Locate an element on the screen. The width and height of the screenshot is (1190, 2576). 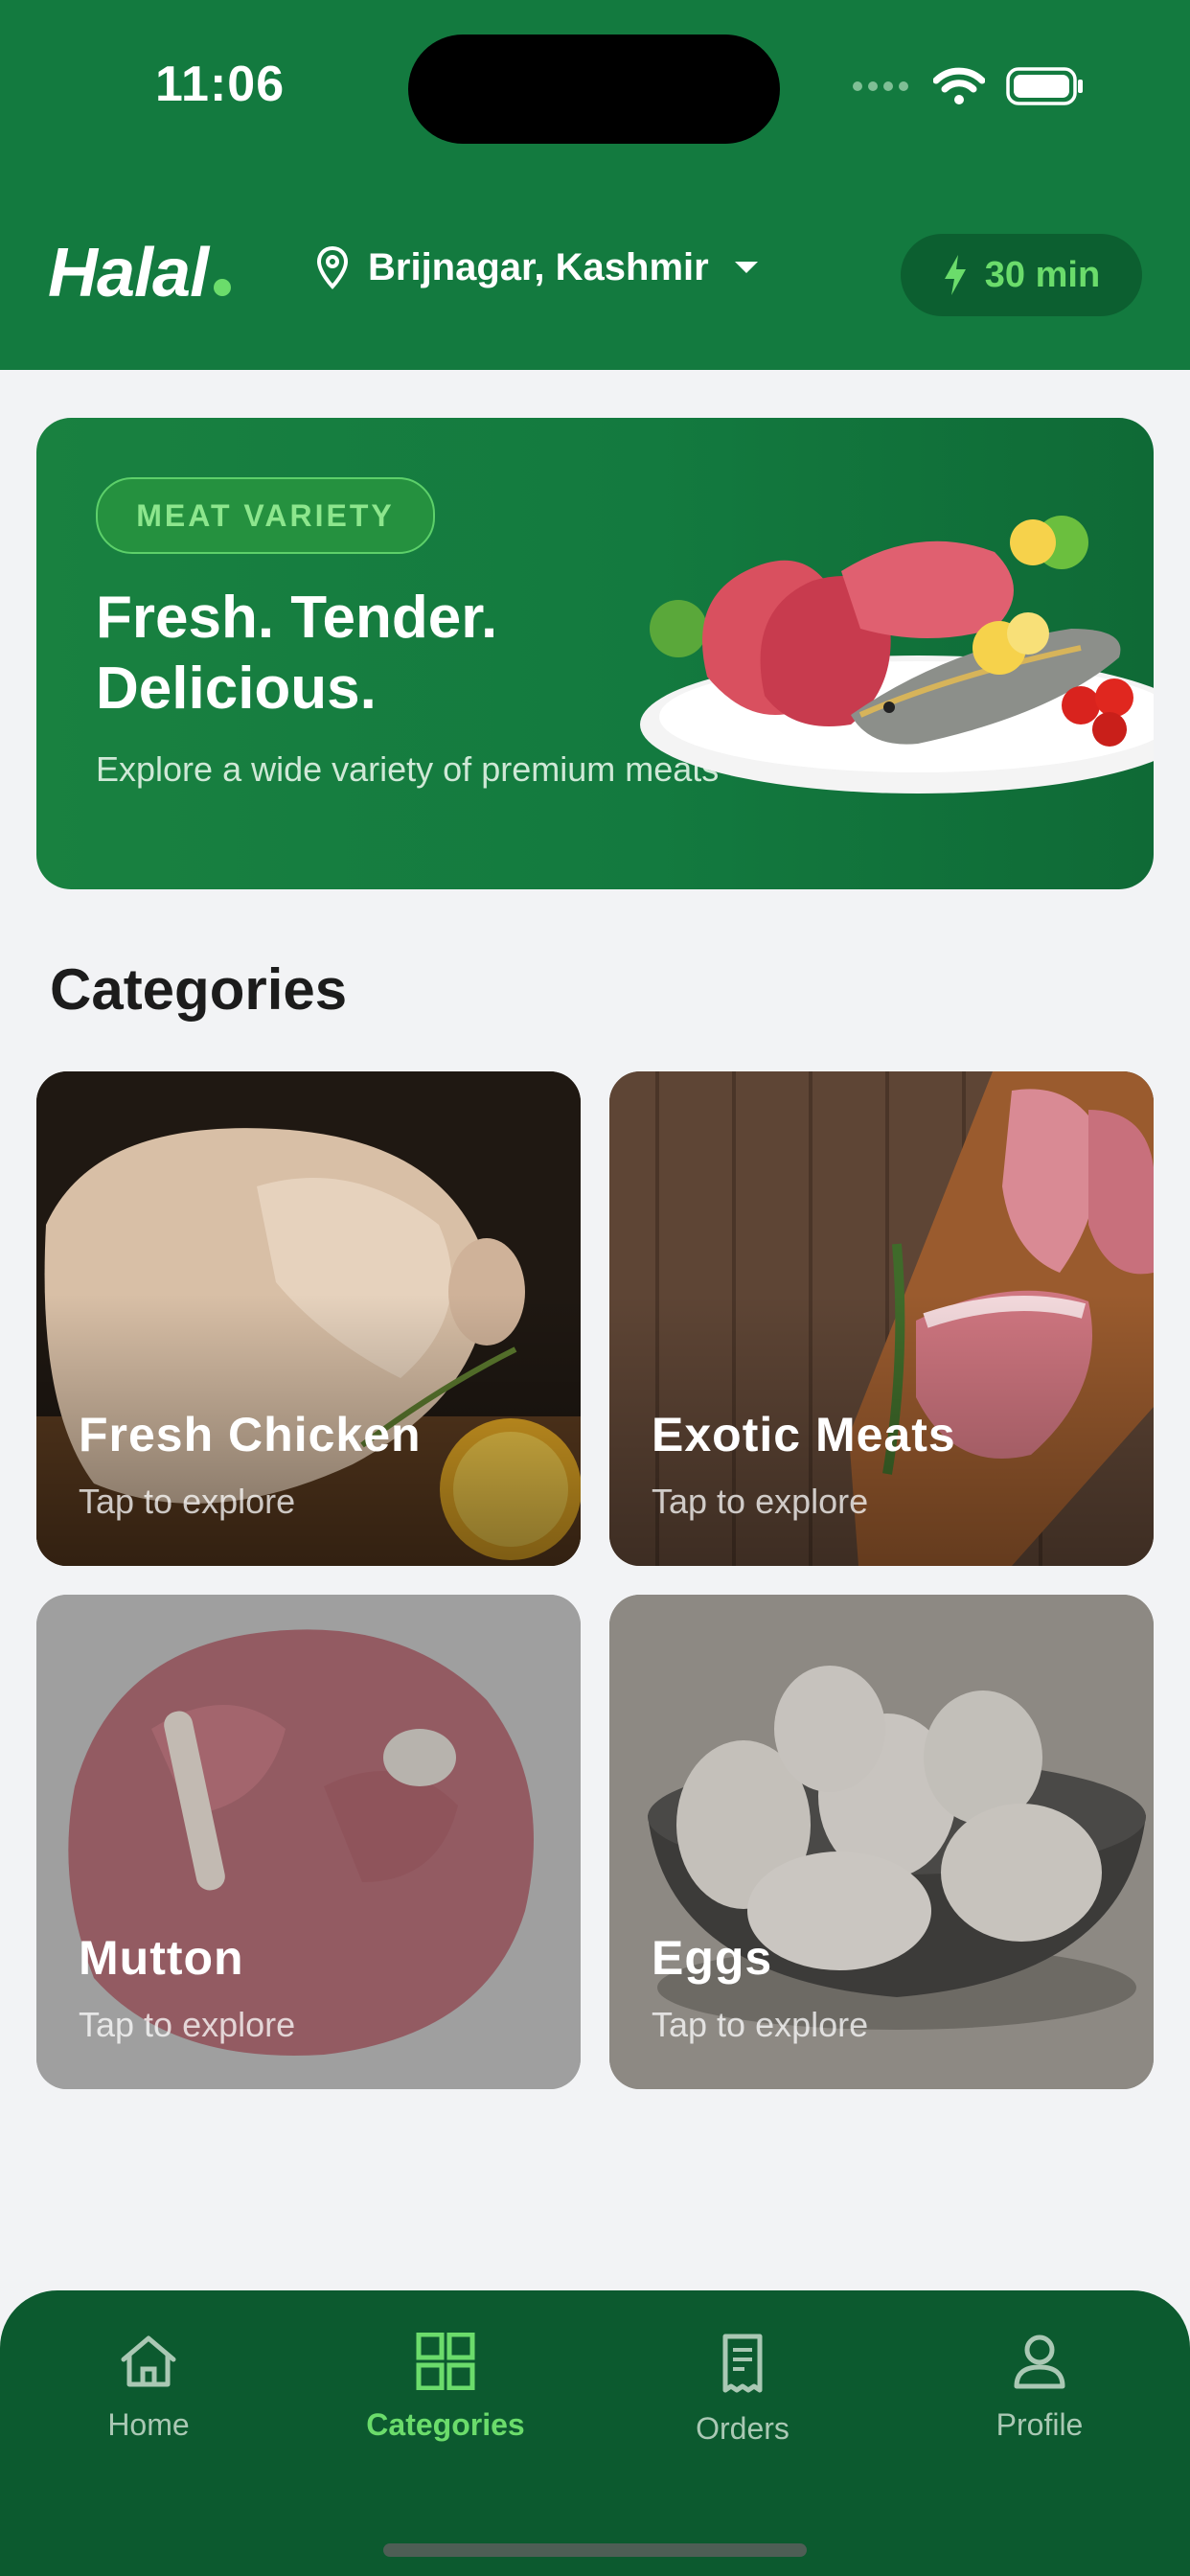
banner-headline-line-1: Fresh. Tender. is located at coordinates (297, 618).